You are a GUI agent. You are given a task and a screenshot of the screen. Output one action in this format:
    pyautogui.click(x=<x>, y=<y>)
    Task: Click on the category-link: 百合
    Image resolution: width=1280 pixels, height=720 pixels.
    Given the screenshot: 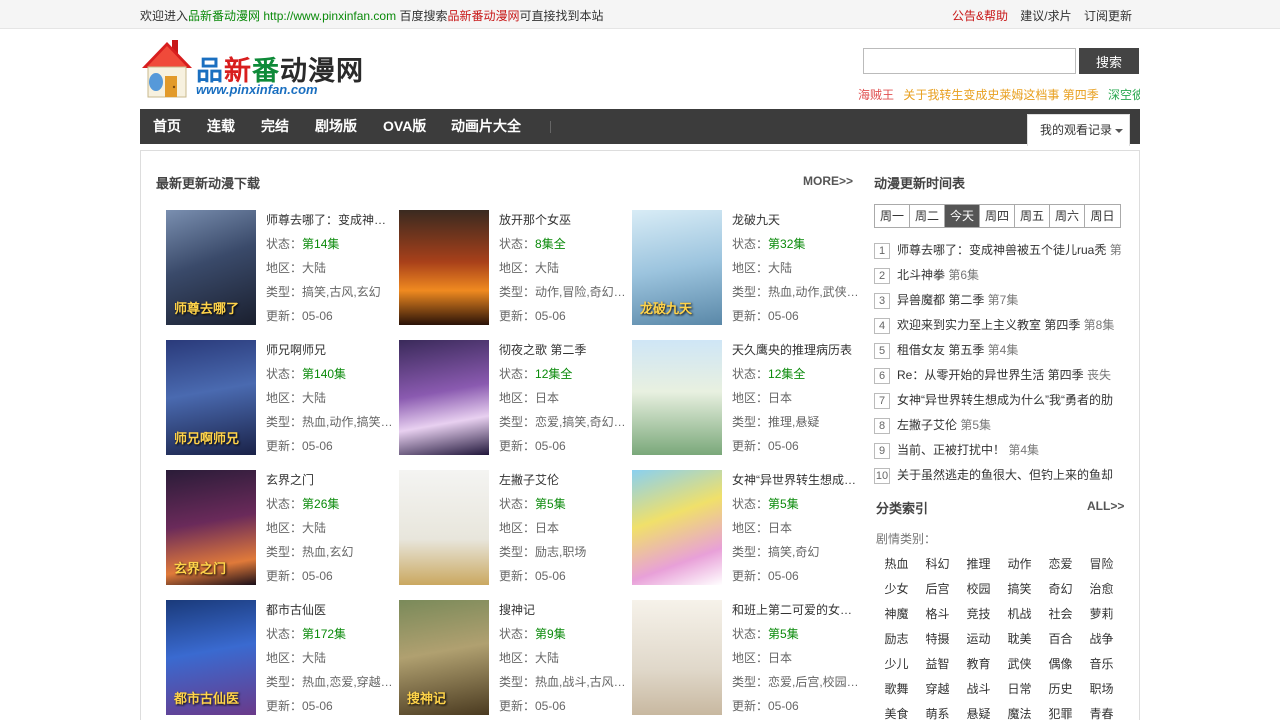 What is the action you would take?
    pyautogui.click(x=1060, y=640)
    